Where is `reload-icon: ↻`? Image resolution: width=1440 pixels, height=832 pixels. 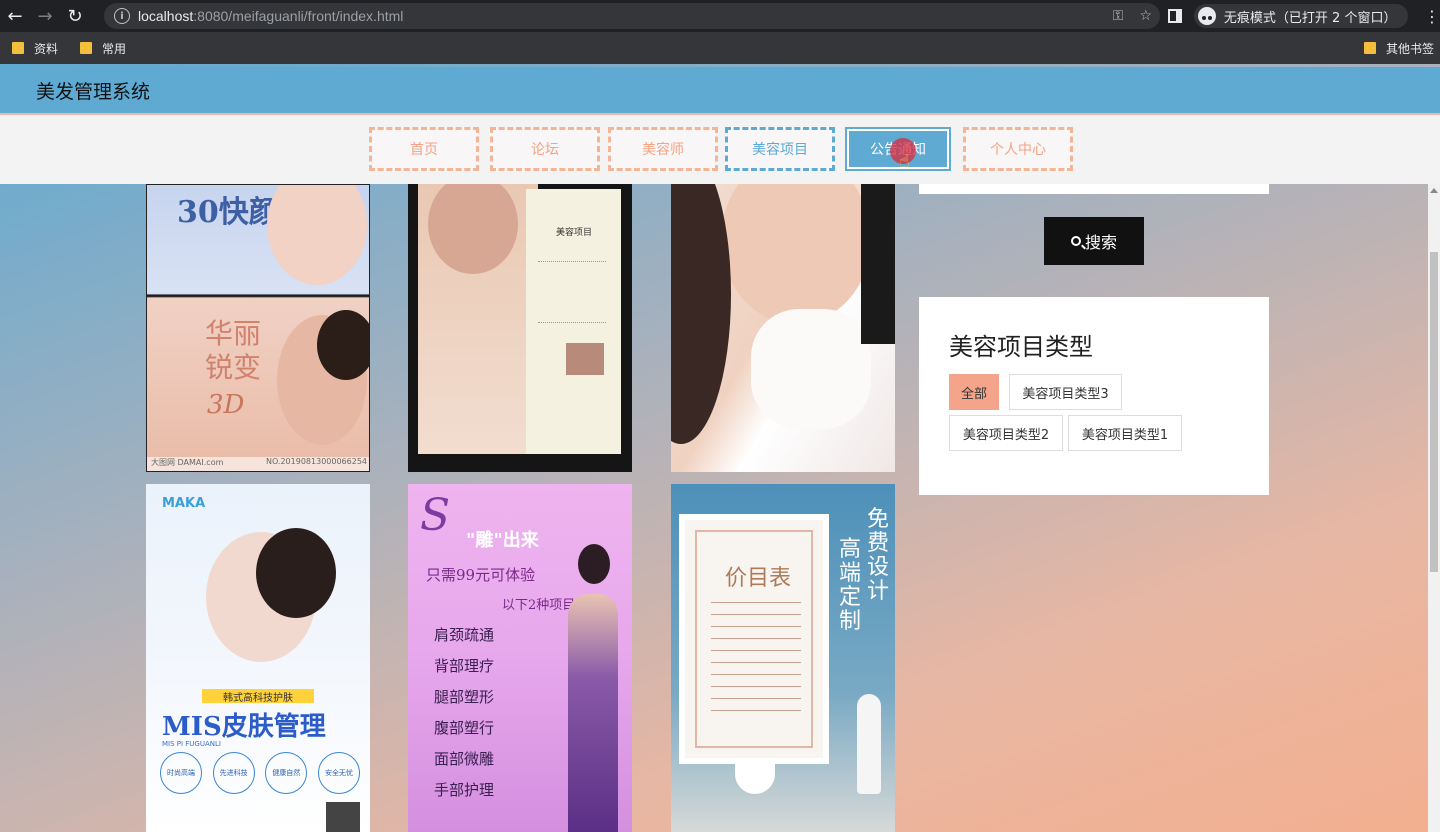 reload-icon: ↻ is located at coordinates (75, 16).